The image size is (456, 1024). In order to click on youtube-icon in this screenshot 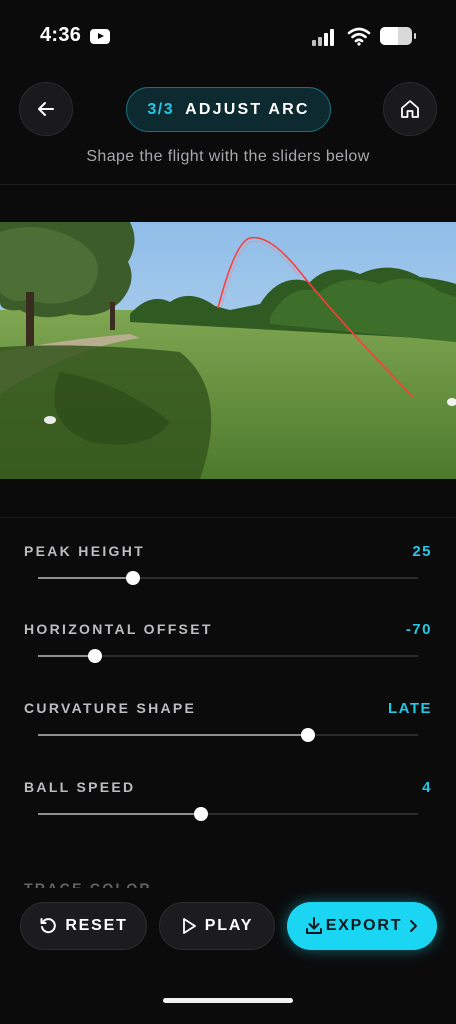, I will do `click(100, 36)`.